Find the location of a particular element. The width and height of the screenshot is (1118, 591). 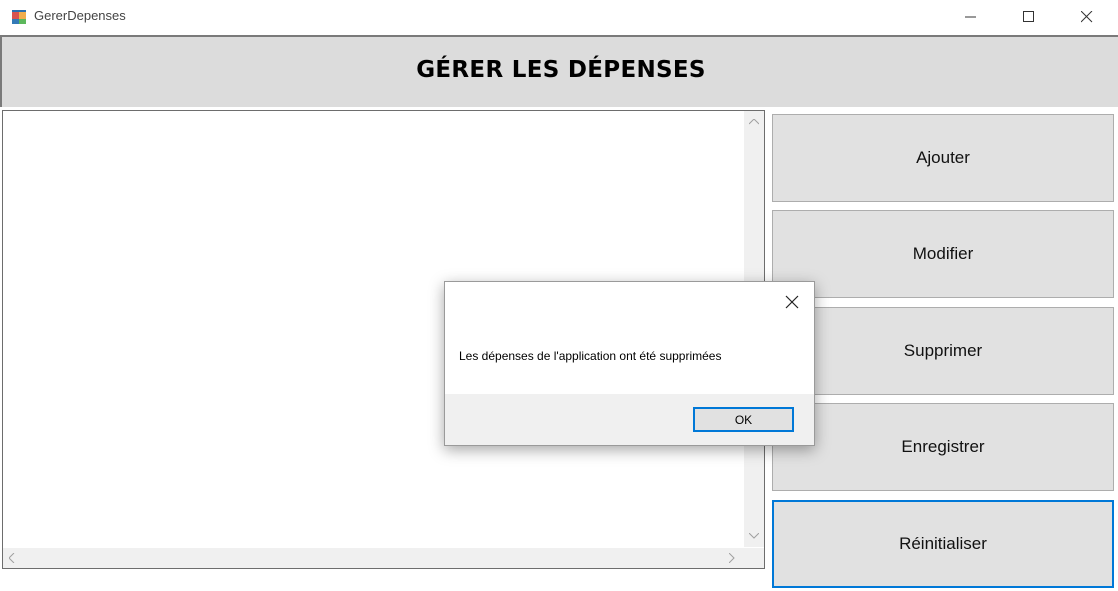

app-icon is located at coordinates (19, 17).